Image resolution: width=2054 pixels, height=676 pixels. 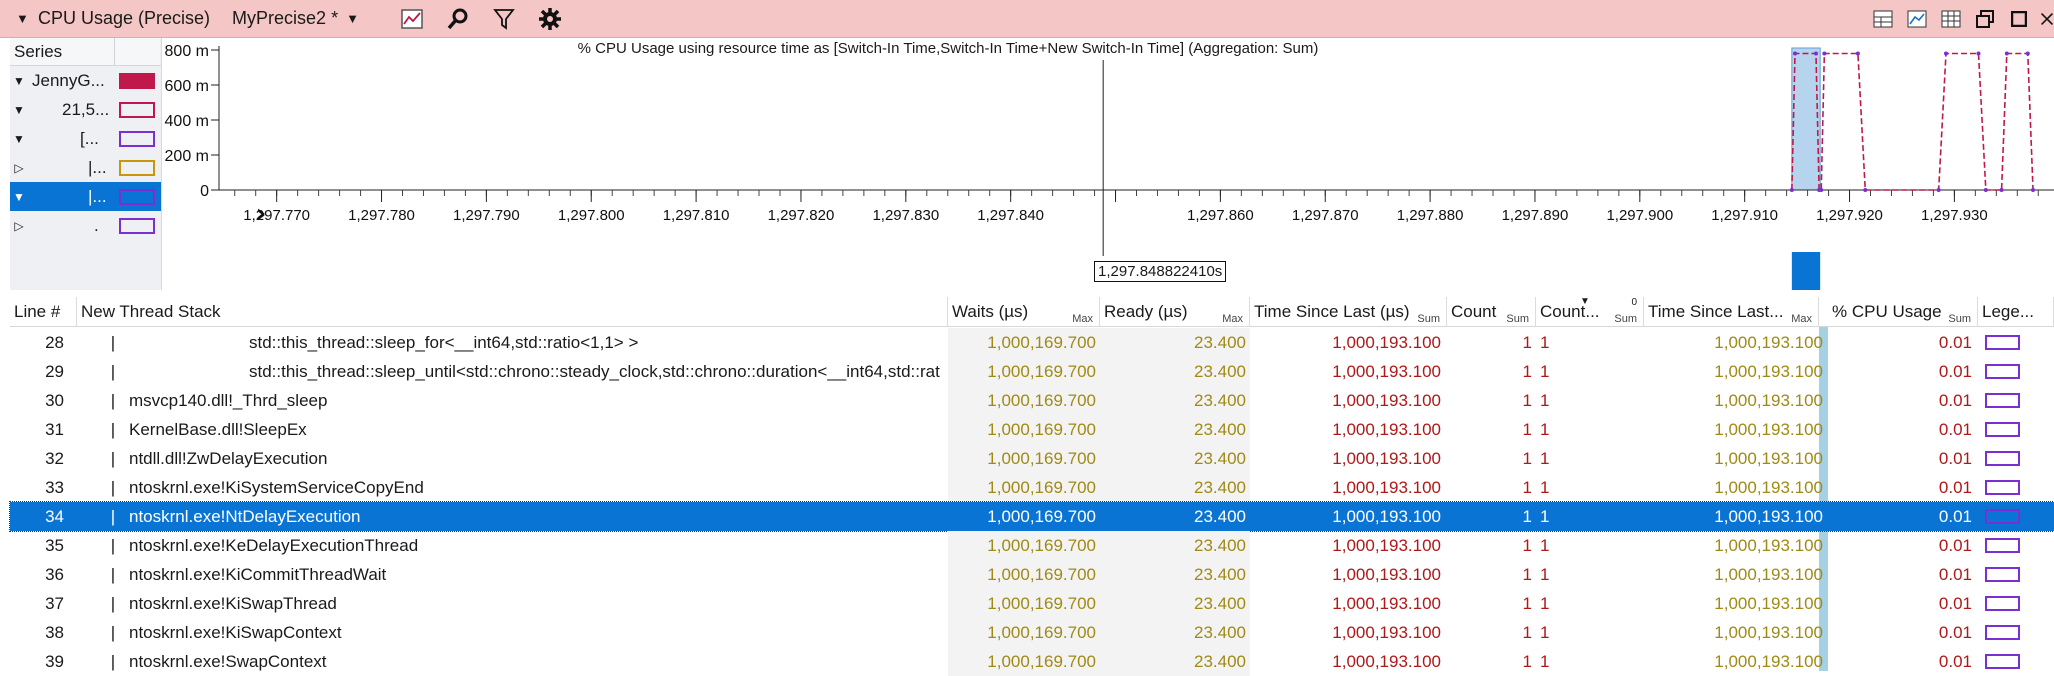 What do you see at coordinates (1912, 121) in the screenshot?
I see `series-line` at bounding box center [1912, 121].